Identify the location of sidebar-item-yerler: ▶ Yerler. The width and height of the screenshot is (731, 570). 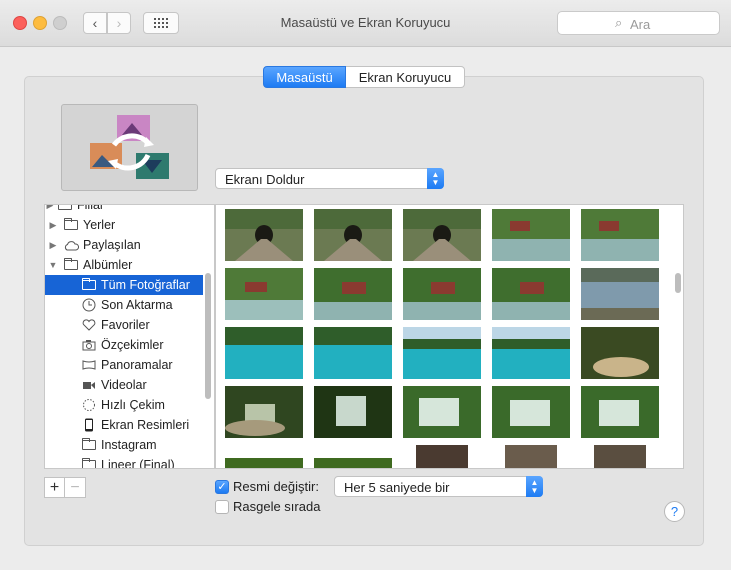
(132, 225).